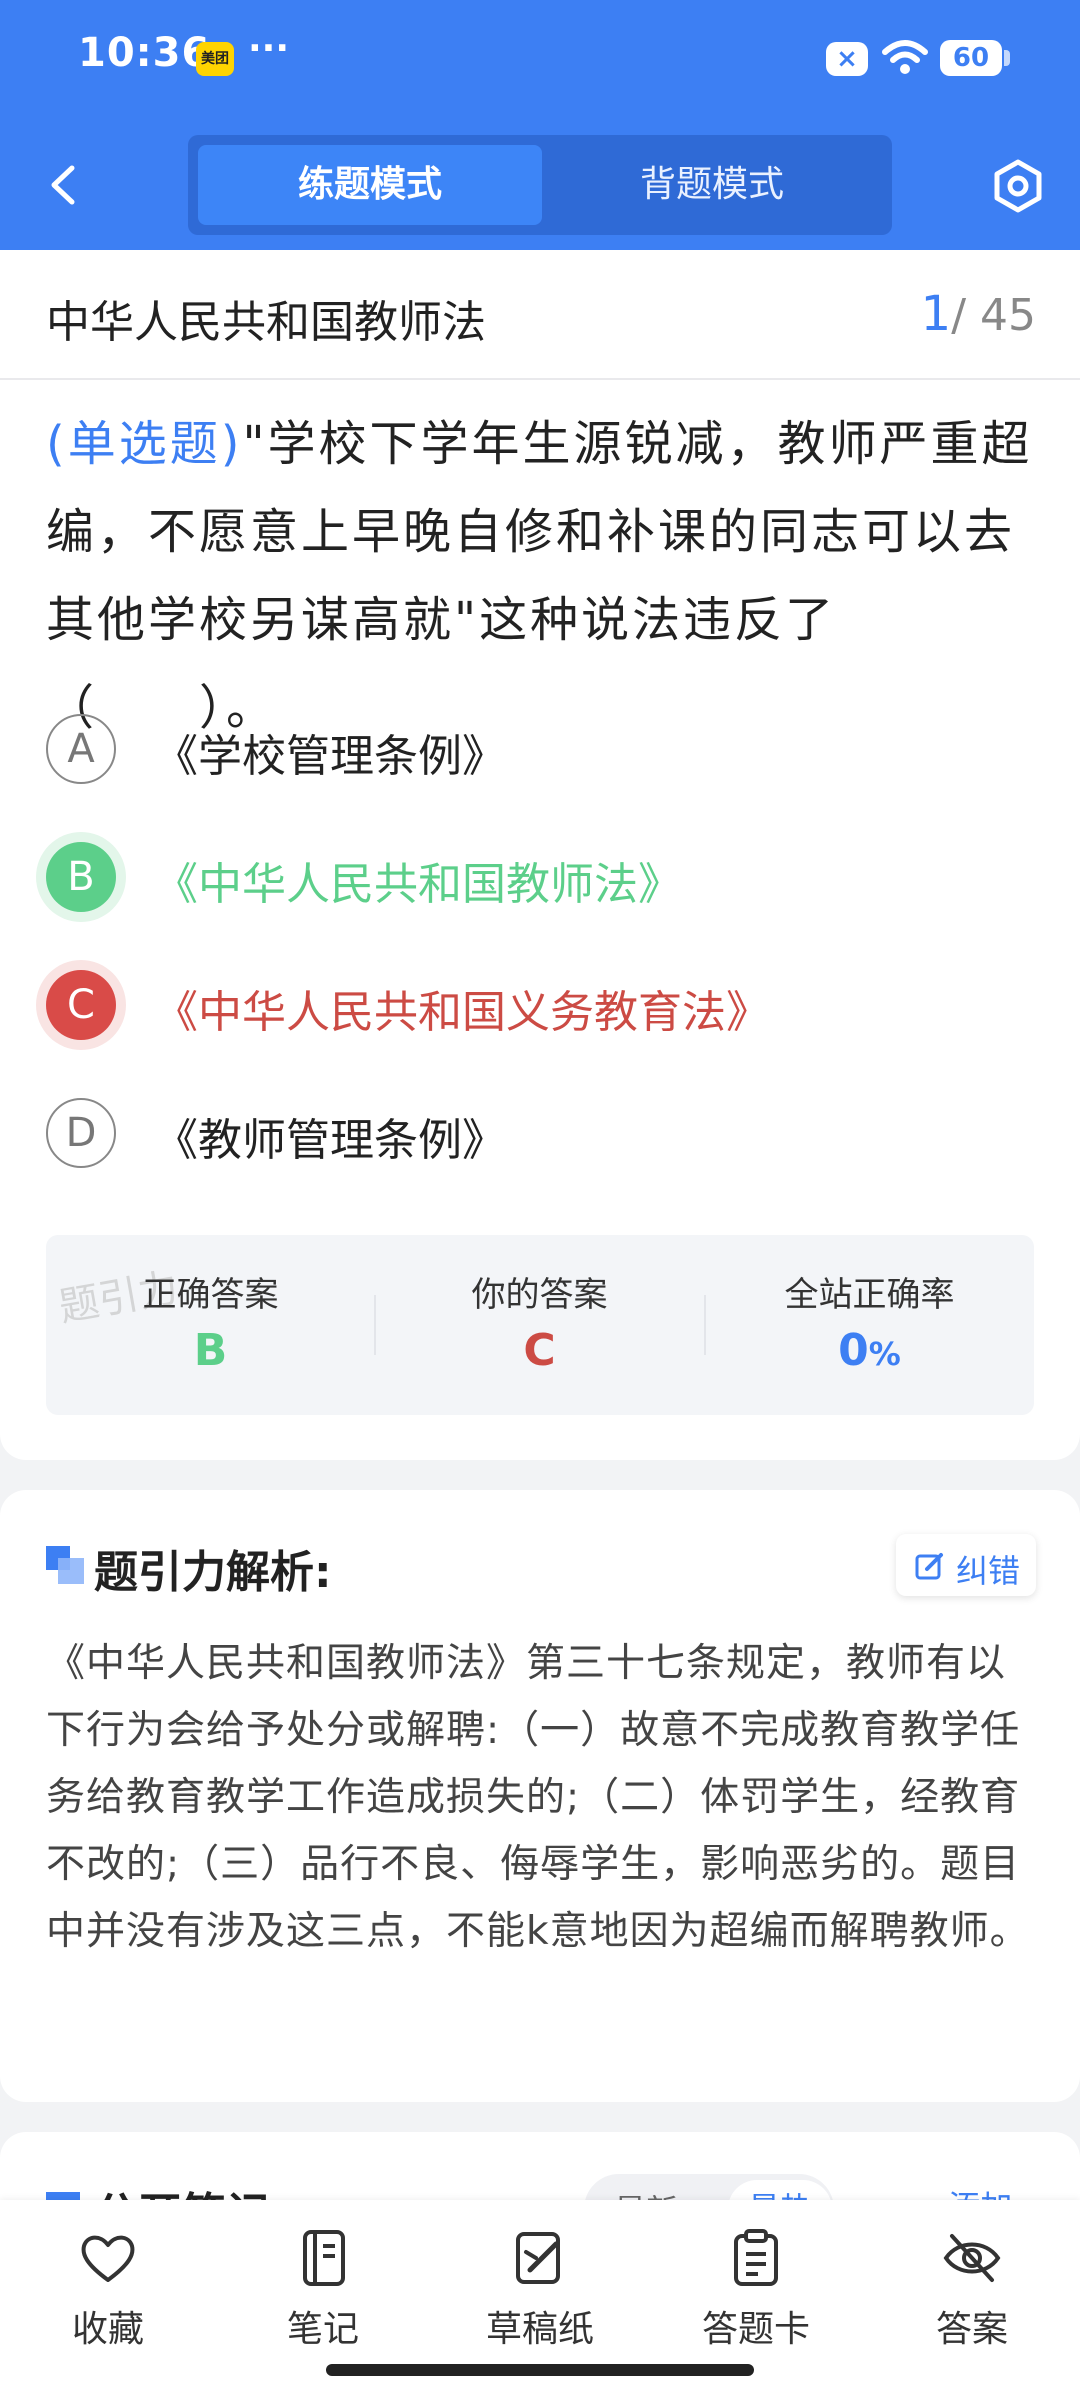 This screenshot has height=2400, width=1080. I want to click on tab-notes: 笔记, so click(323, 2298).